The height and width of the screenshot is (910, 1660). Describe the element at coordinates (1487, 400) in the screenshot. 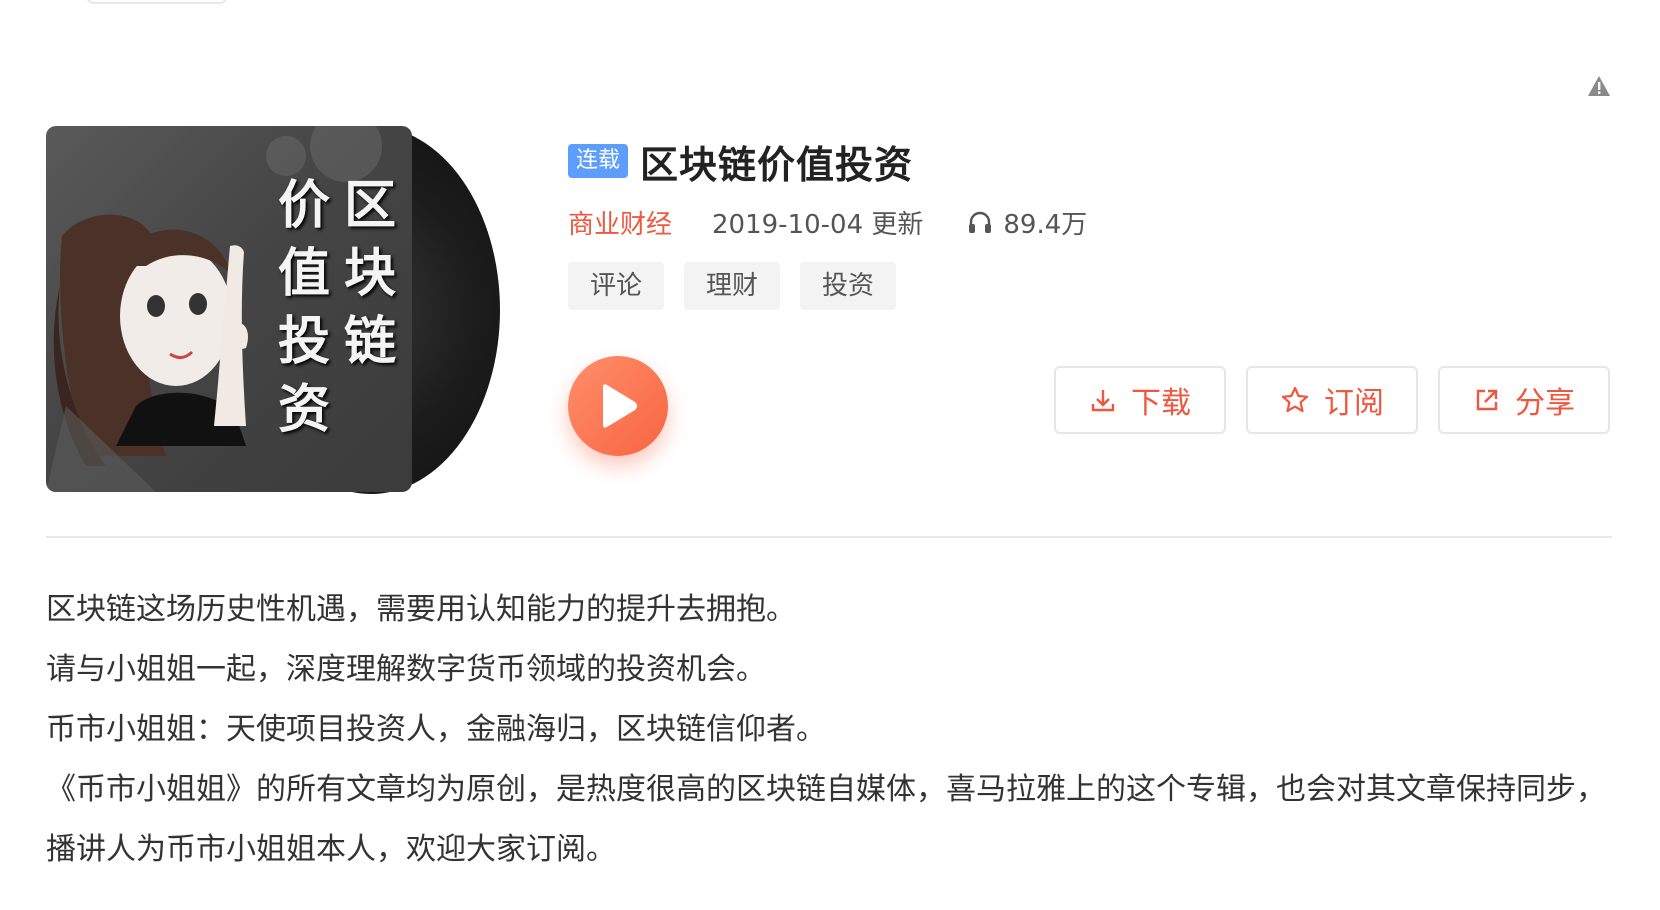

I see `share-icon` at that location.